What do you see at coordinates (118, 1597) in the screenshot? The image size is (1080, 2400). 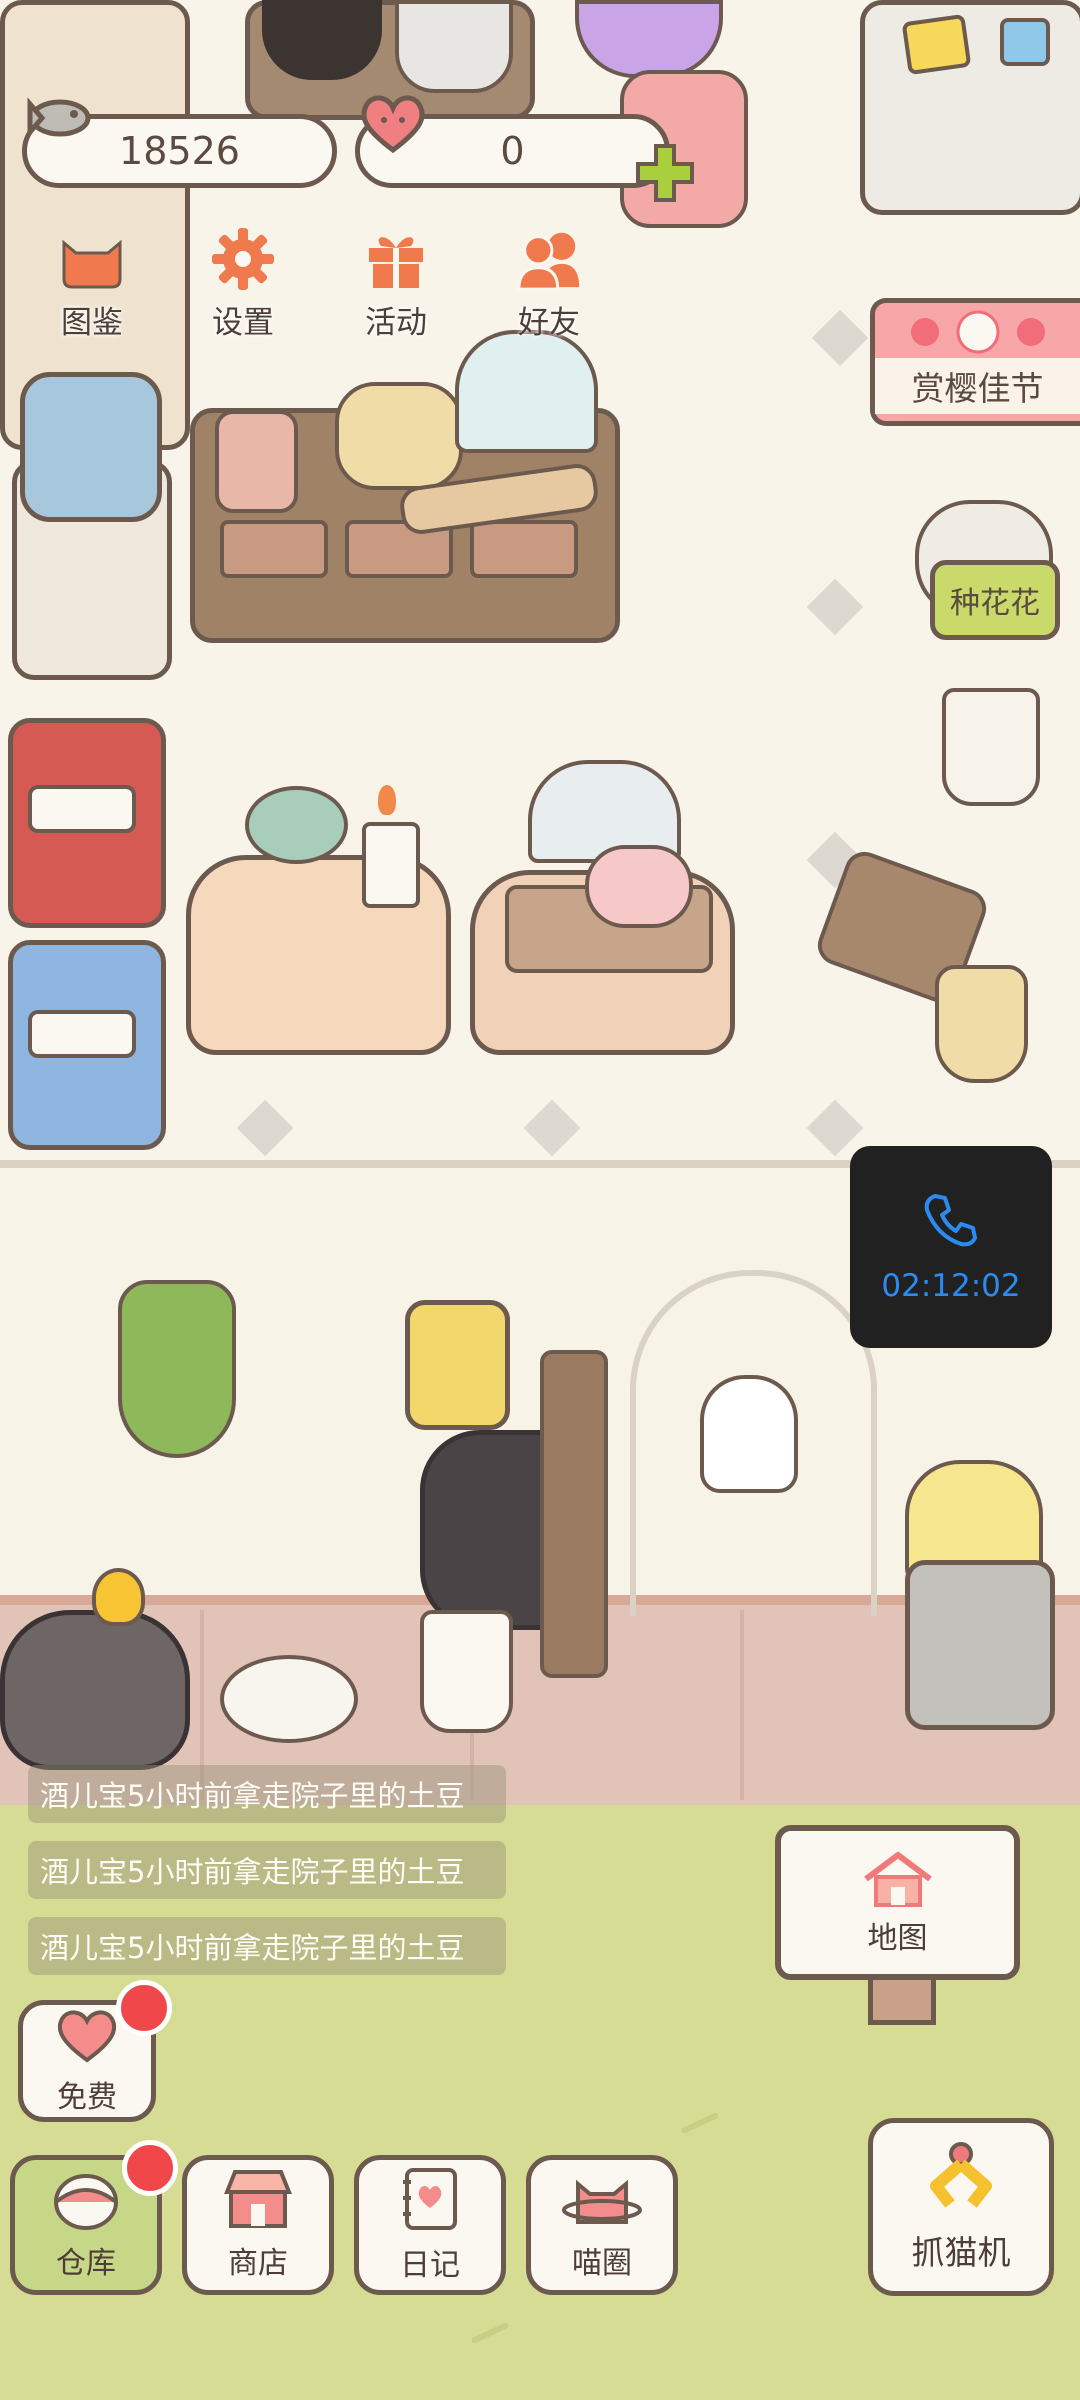 I see `tulip-hat` at bounding box center [118, 1597].